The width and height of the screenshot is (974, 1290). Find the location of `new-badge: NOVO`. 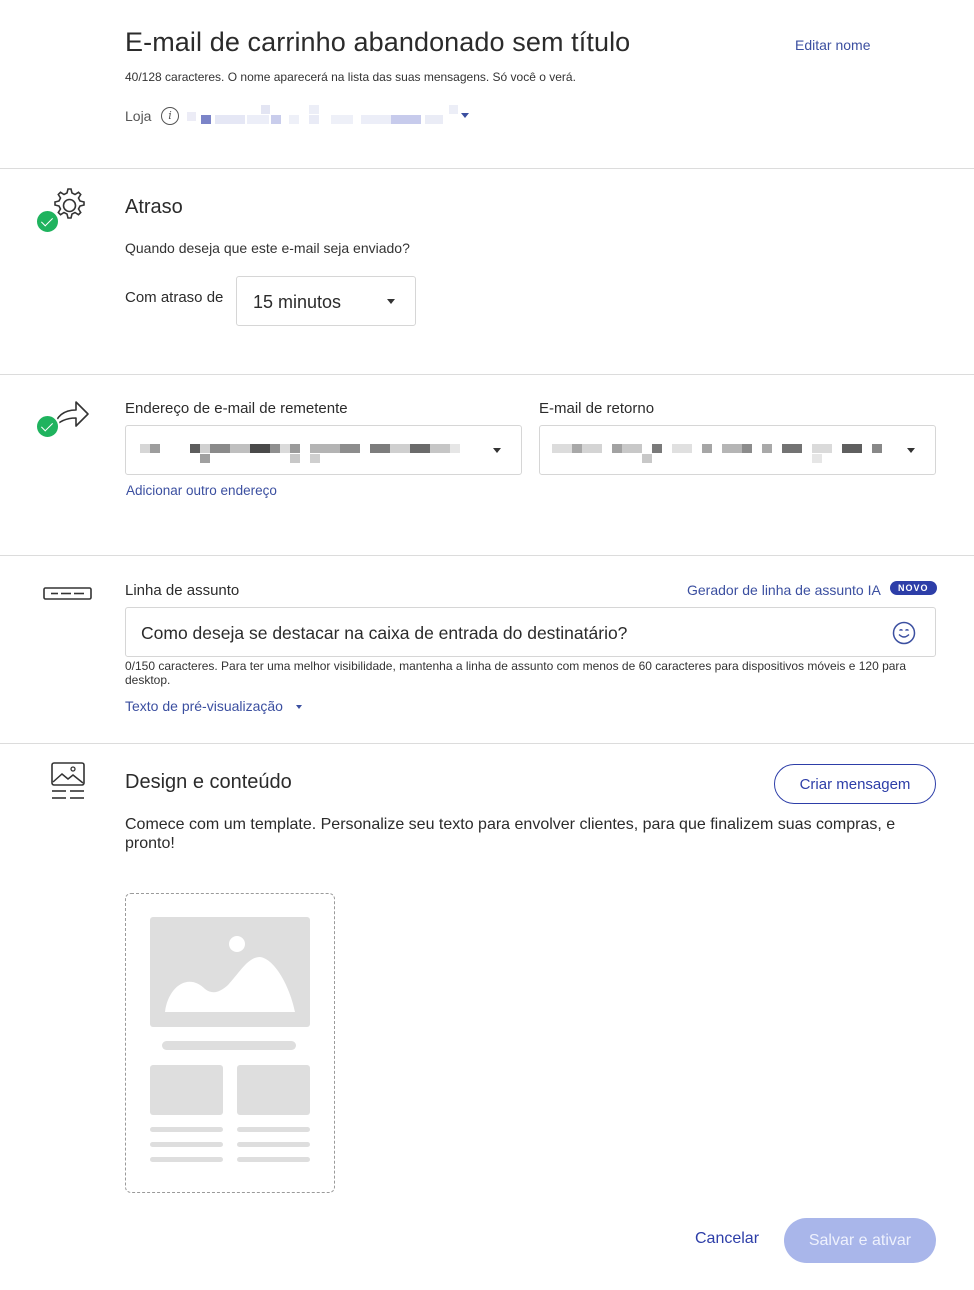

new-badge: NOVO is located at coordinates (913, 588).